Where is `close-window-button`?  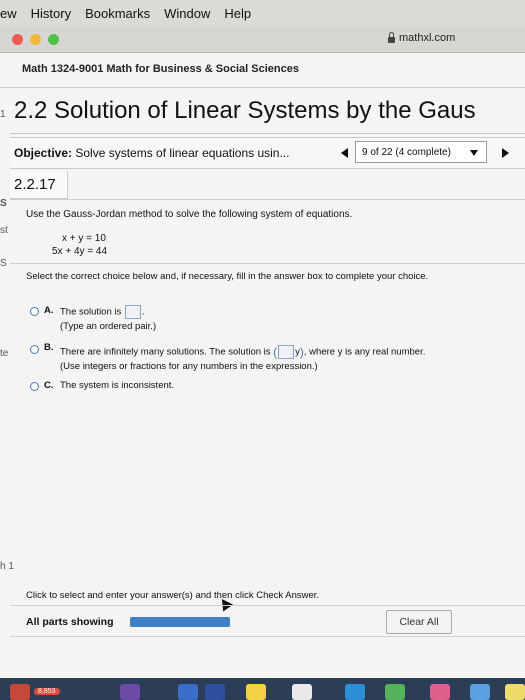
close-window-button is located at coordinates (17, 39).